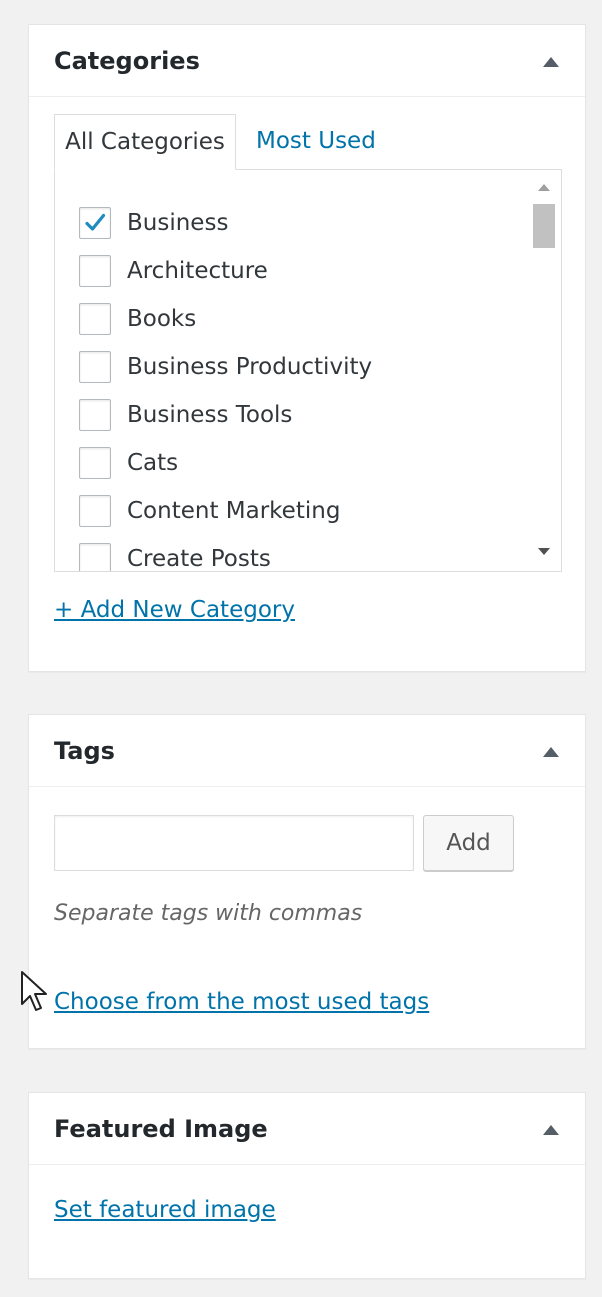 The width and height of the screenshot is (602, 1297). I want to click on tags-hint: Separate tags with commas, so click(208, 913).